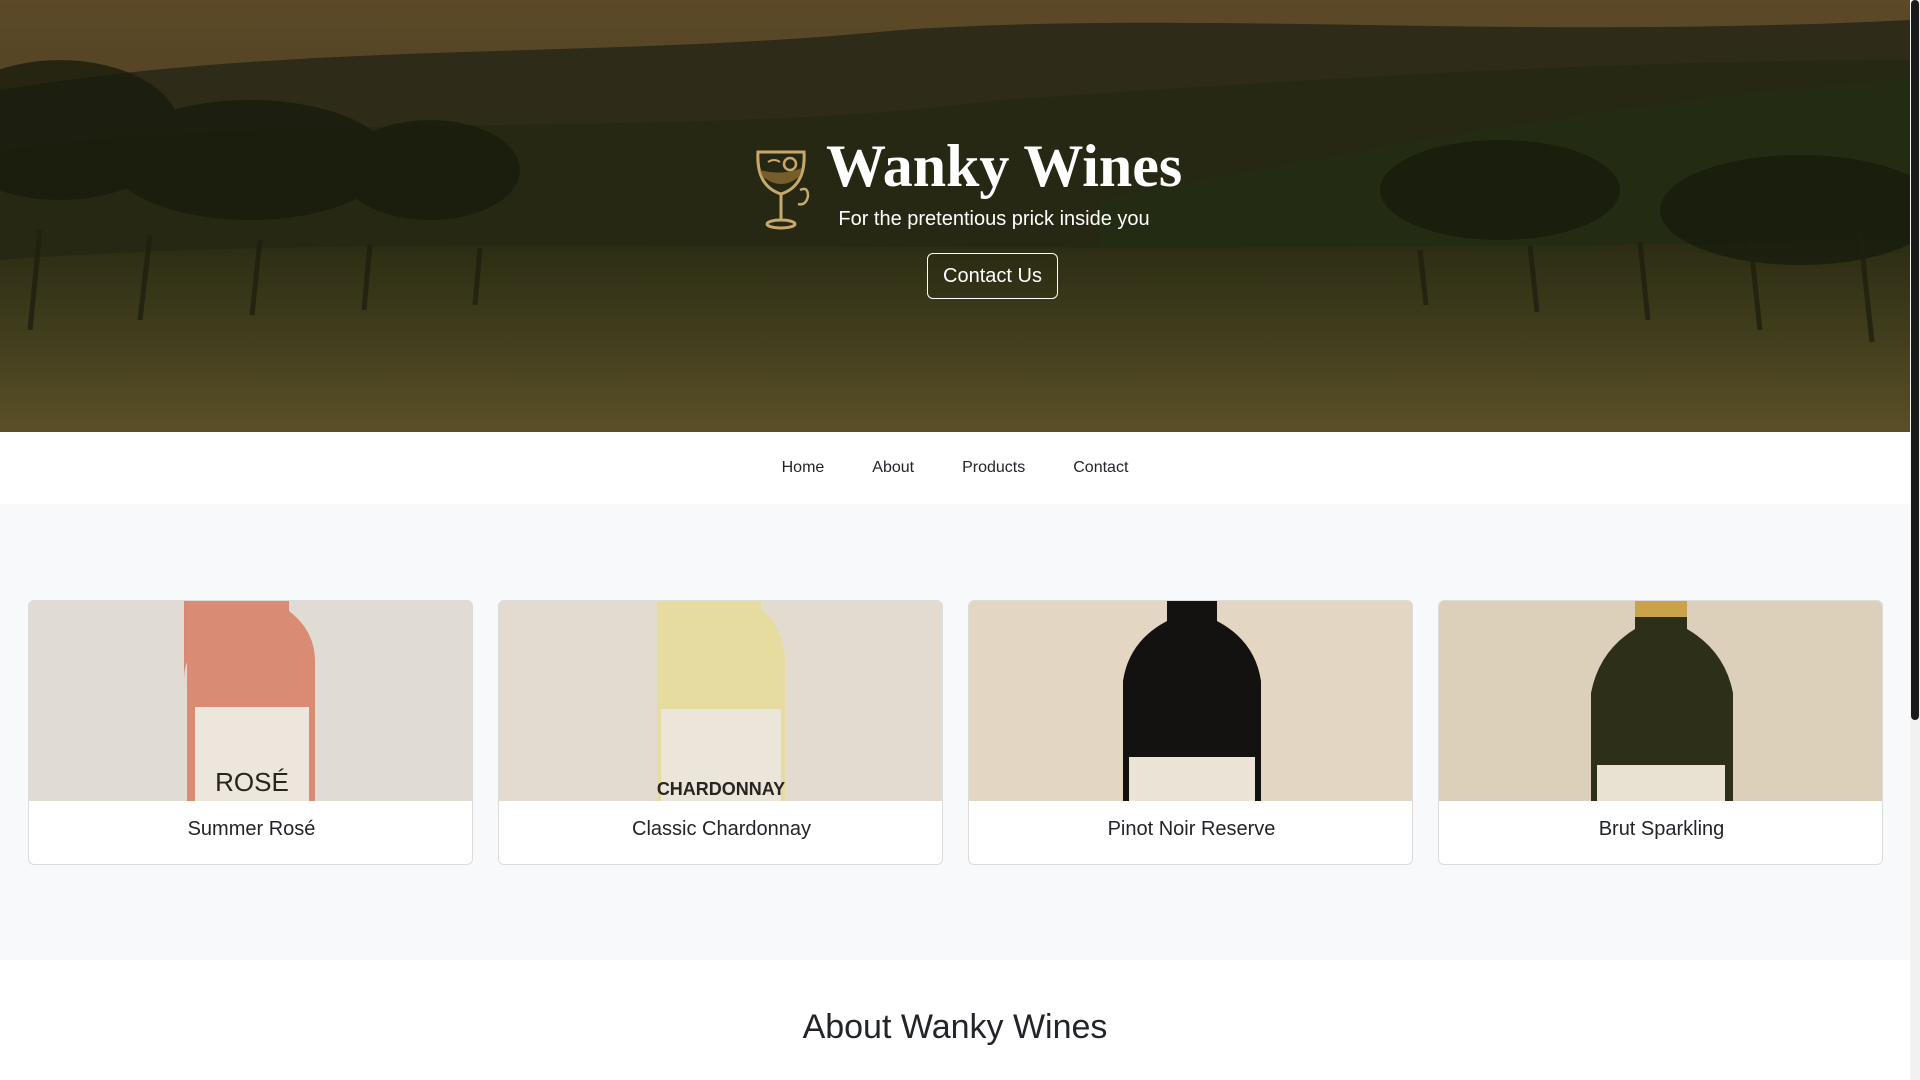 The width and height of the screenshot is (1920, 1080). What do you see at coordinates (993, 468) in the screenshot?
I see `nav-link-products: Products` at bounding box center [993, 468].